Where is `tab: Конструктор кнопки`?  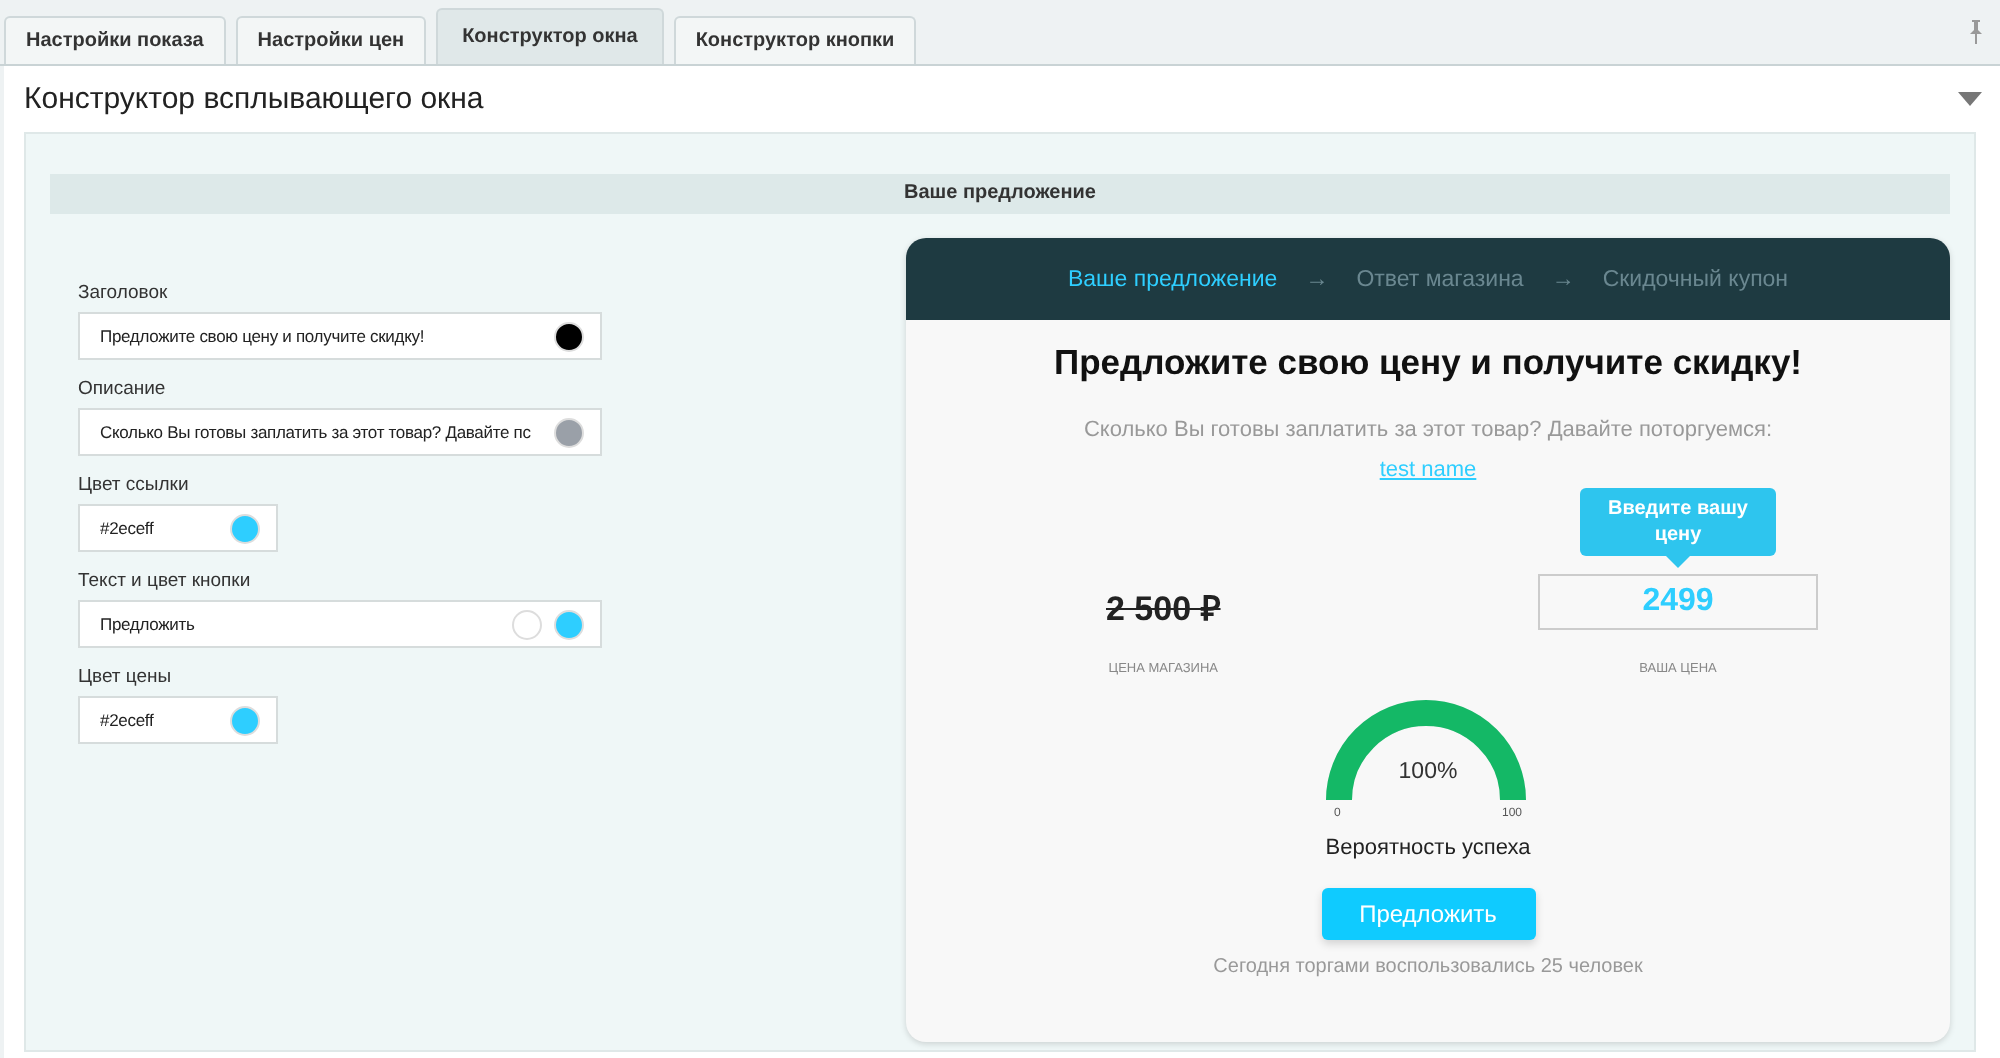
tab: Конструктор кнопки is located at coordinates (795, 40).